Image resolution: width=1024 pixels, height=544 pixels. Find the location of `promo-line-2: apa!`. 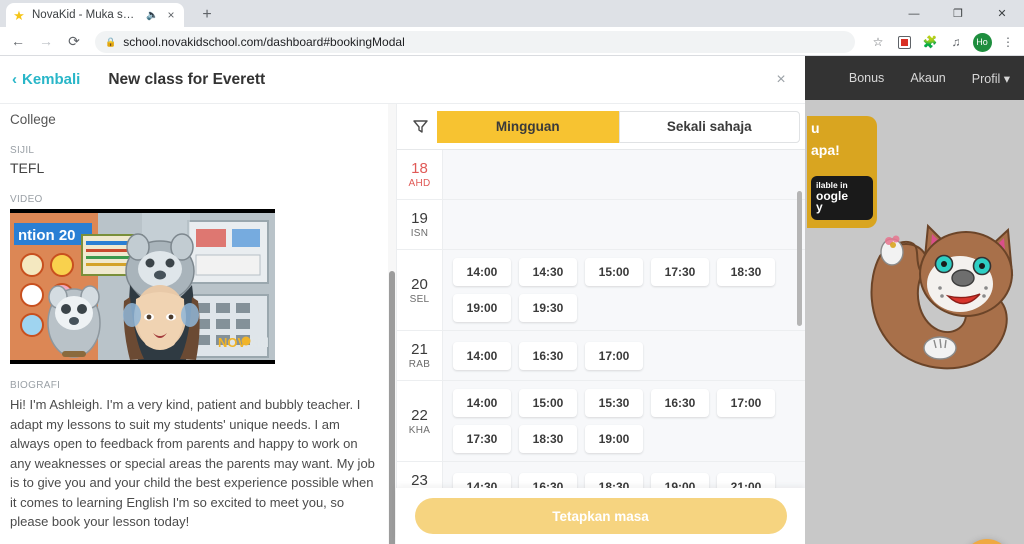

promo-line-2: apa! is located at coordinates (825, 150).